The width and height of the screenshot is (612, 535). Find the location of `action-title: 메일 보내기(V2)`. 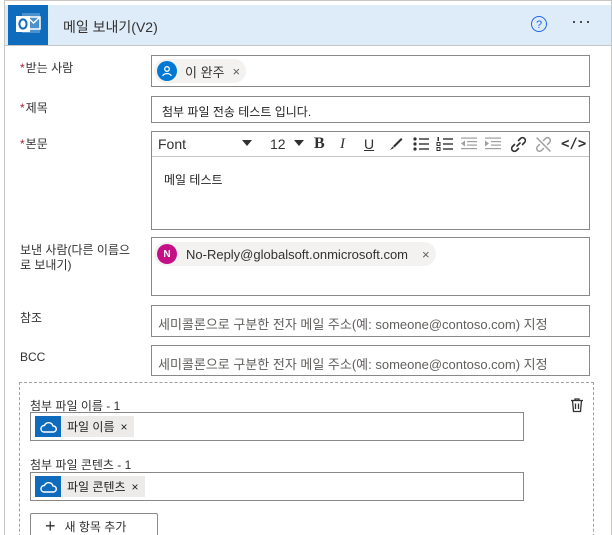

action-title: 메일 보내기(V2) is located at coordinates (110, 27).